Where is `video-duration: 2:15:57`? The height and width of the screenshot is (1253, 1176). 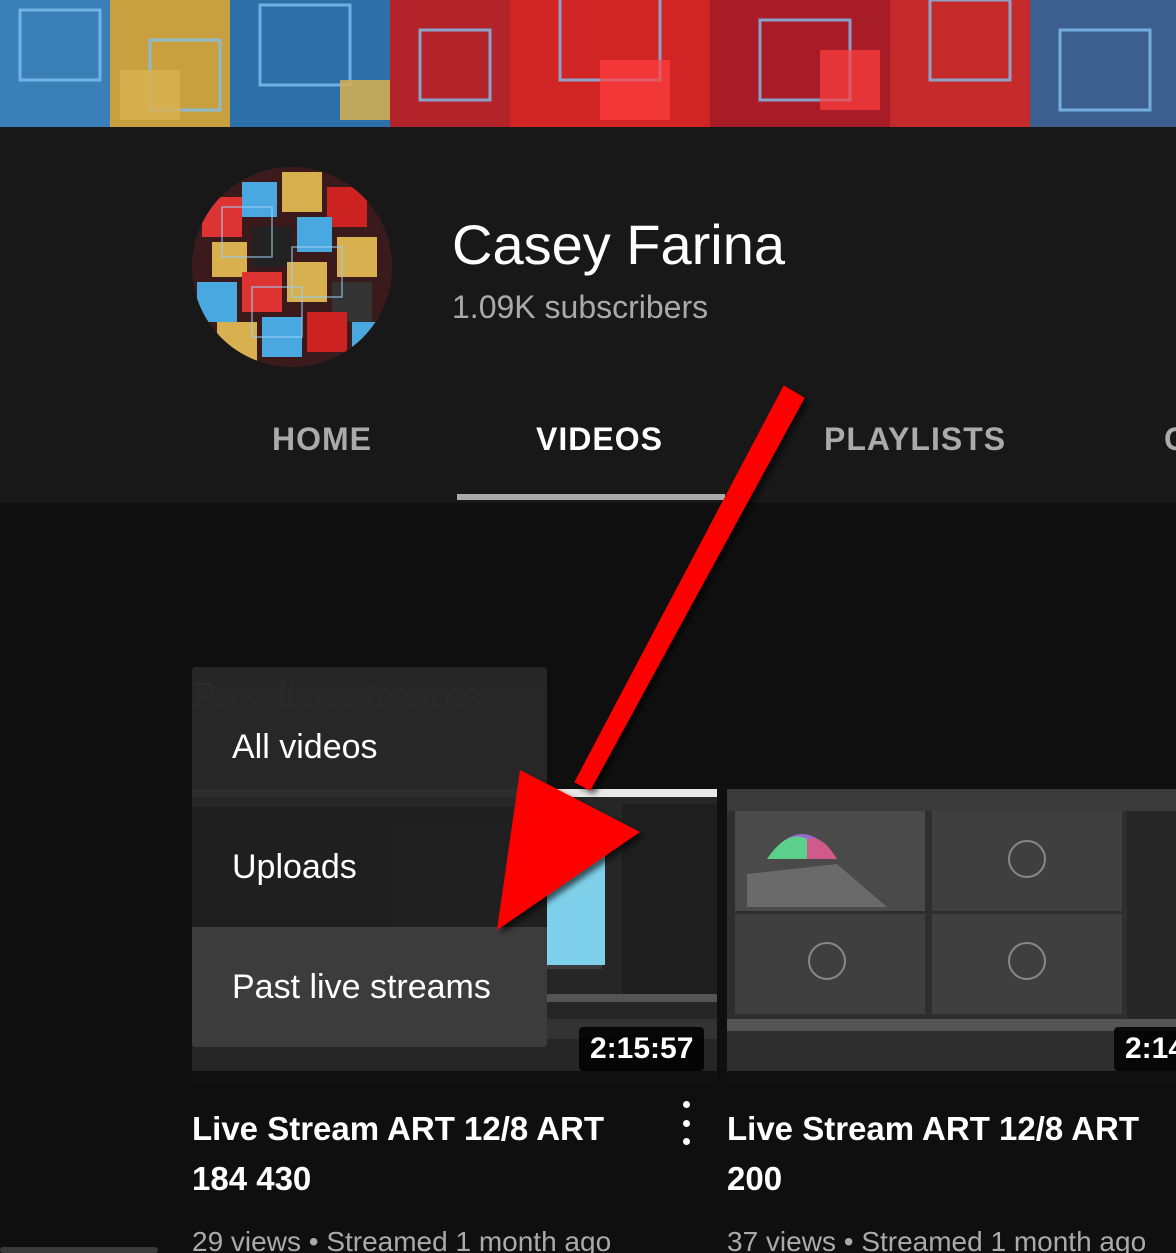 video-duration: 2:15:57 is located at coordinates (642, 1049).